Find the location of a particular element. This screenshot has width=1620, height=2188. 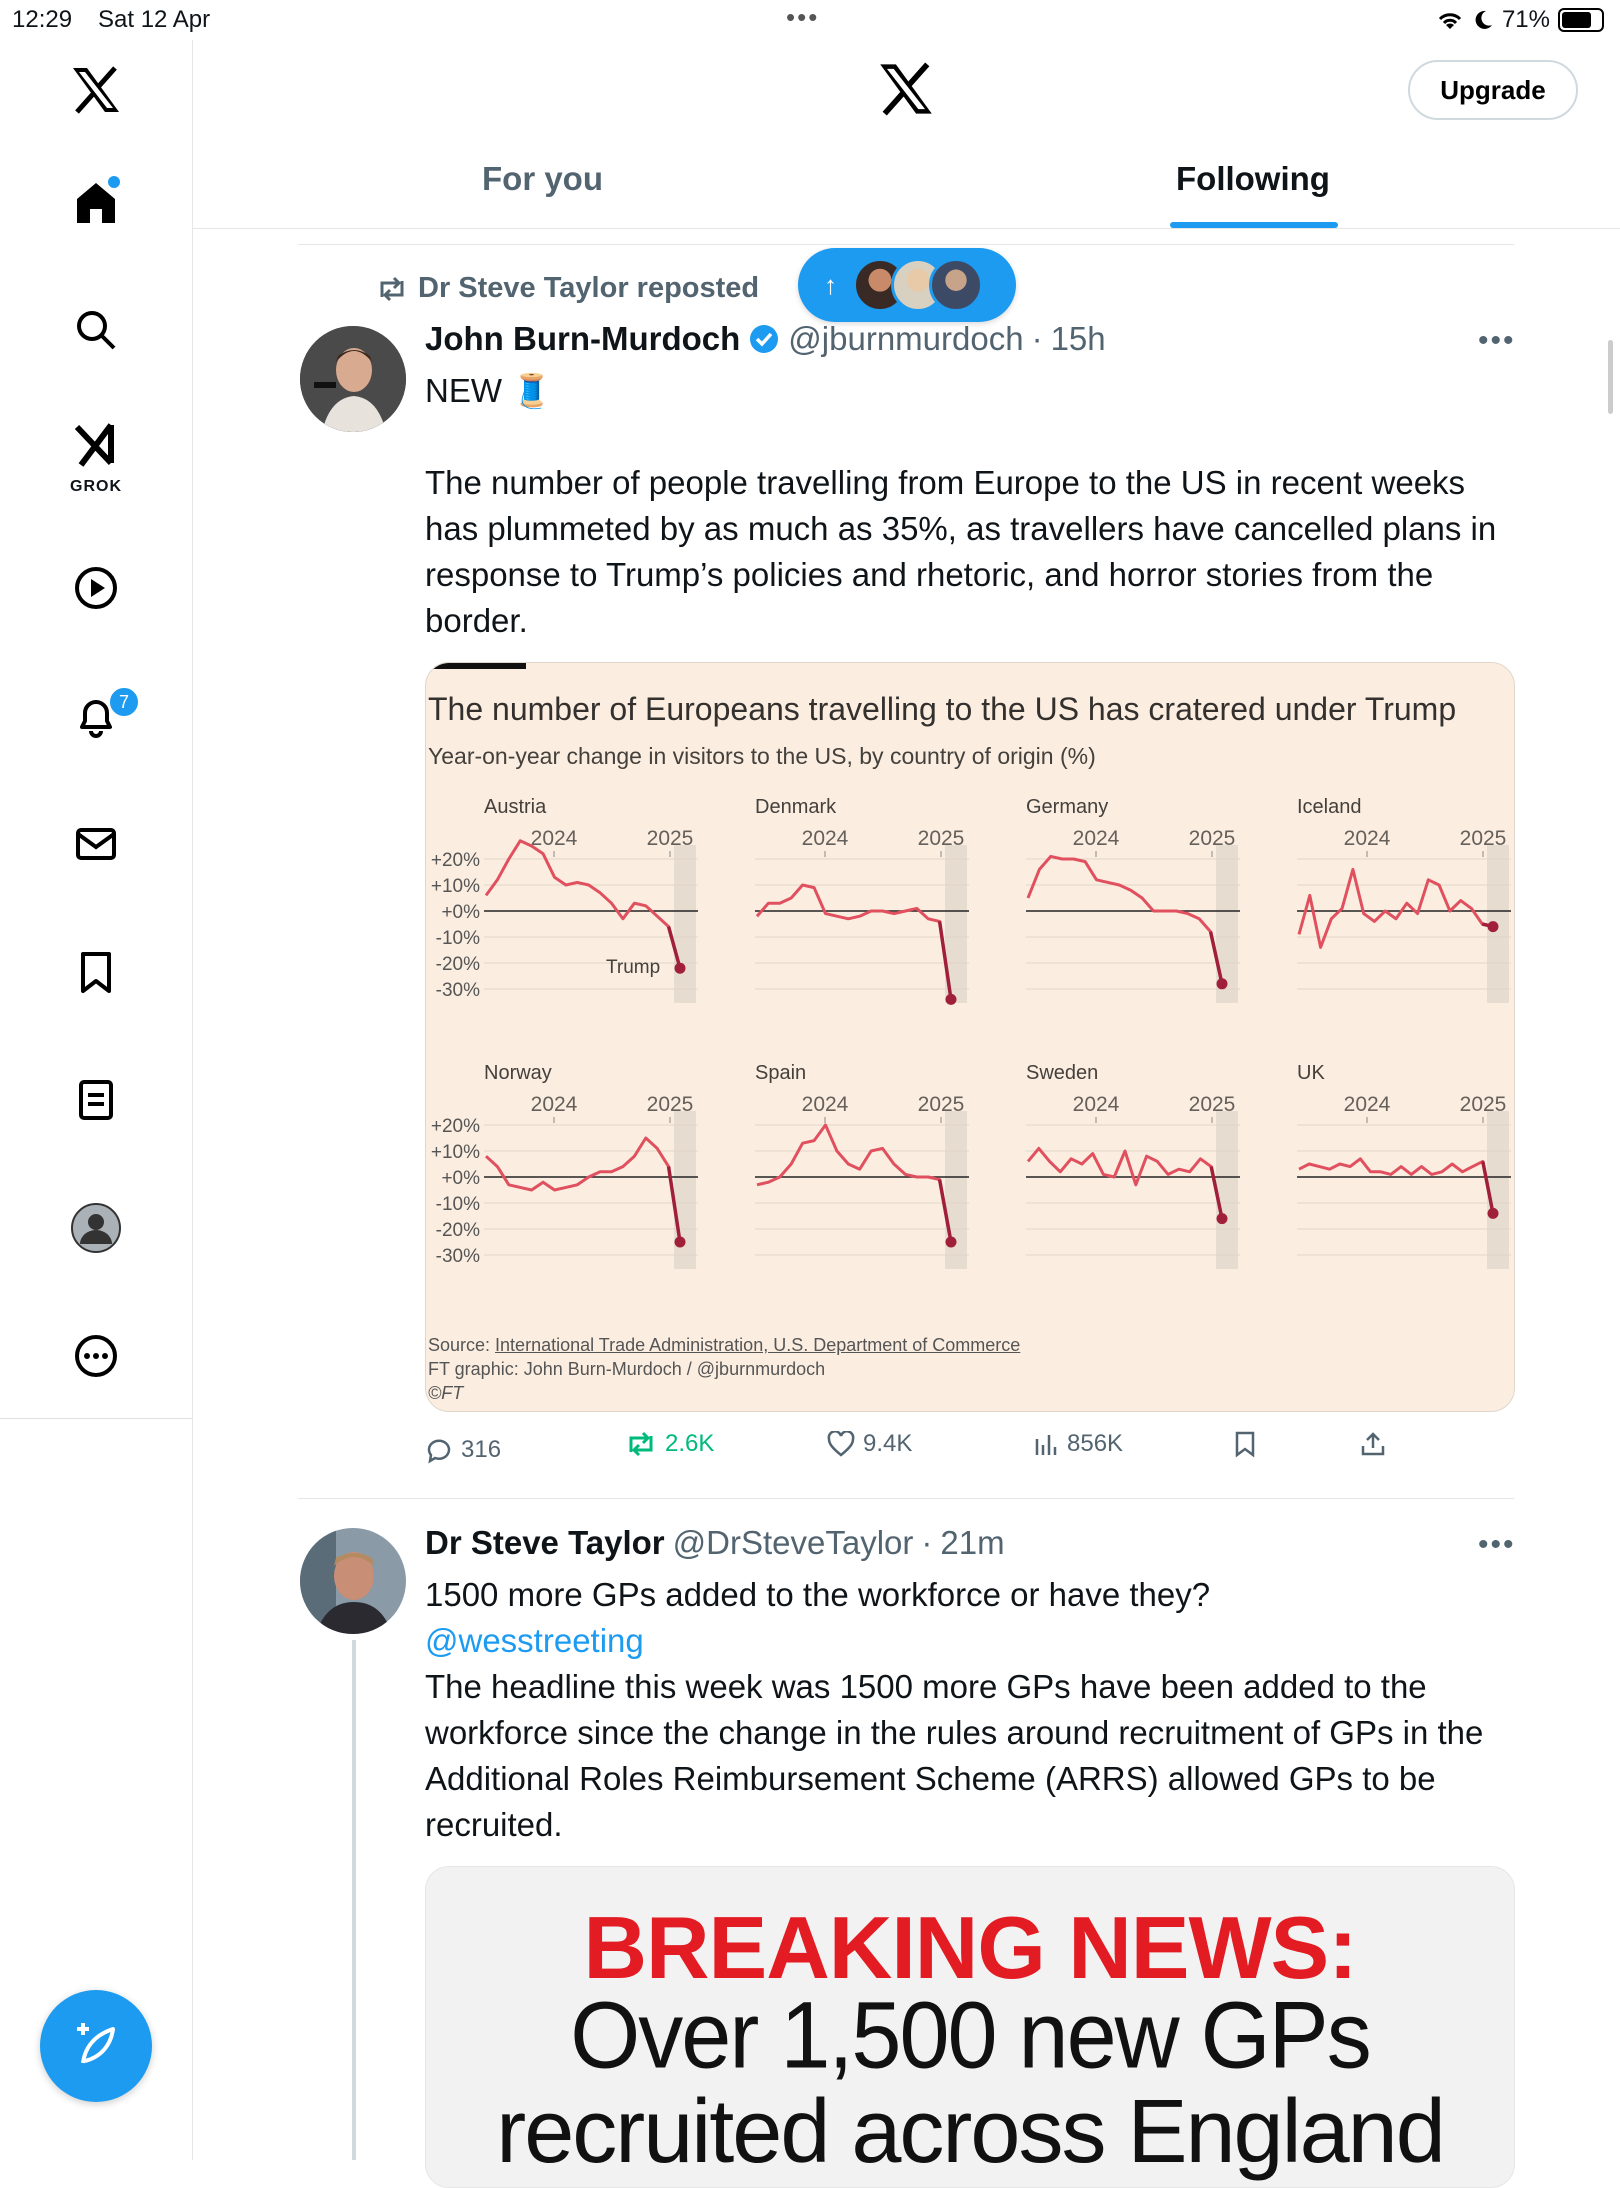

bookmark-icon is located at coordinates (1245, 1444).